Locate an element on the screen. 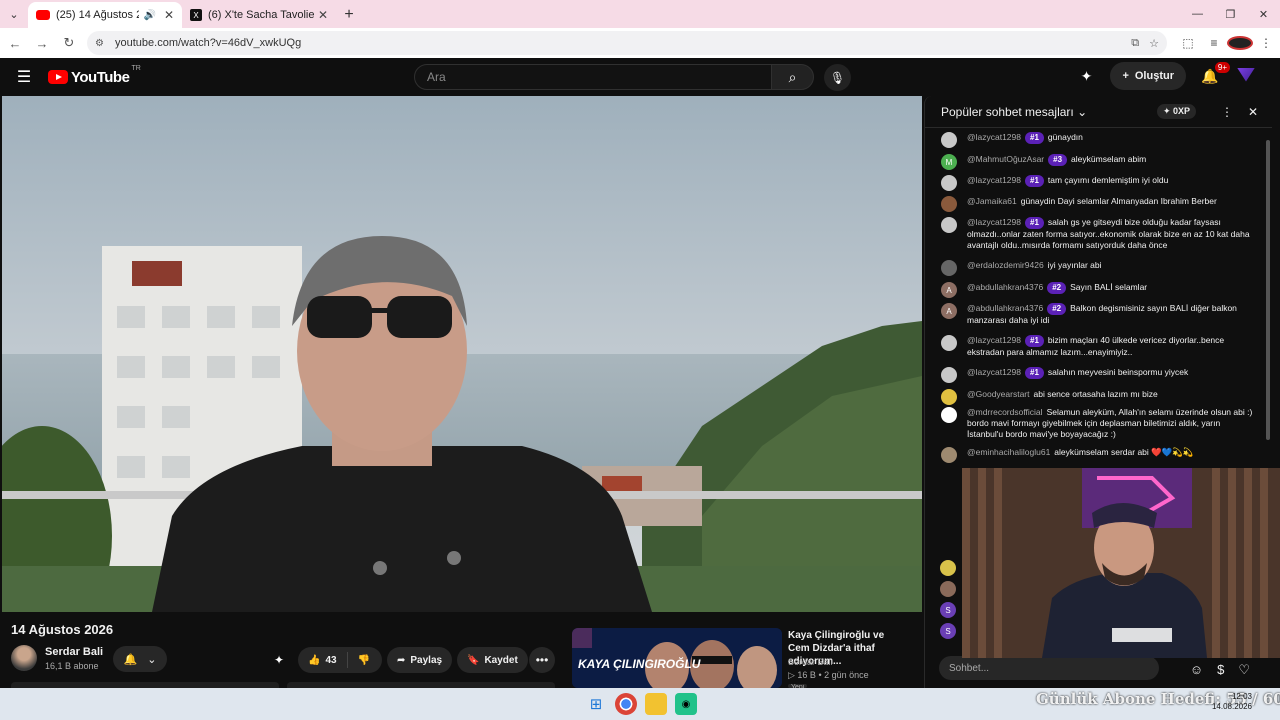 Image resolution: width=1280 pixels, height=720 pixels. search-input is located at coordinates (599, 77).